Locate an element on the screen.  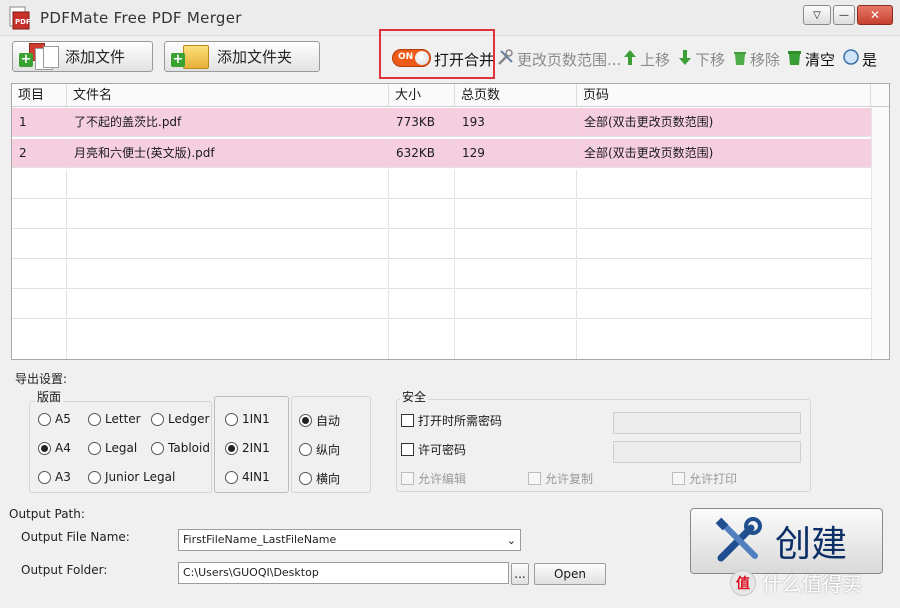
column-header-index: 项目 is located at coordinates (39, 95).